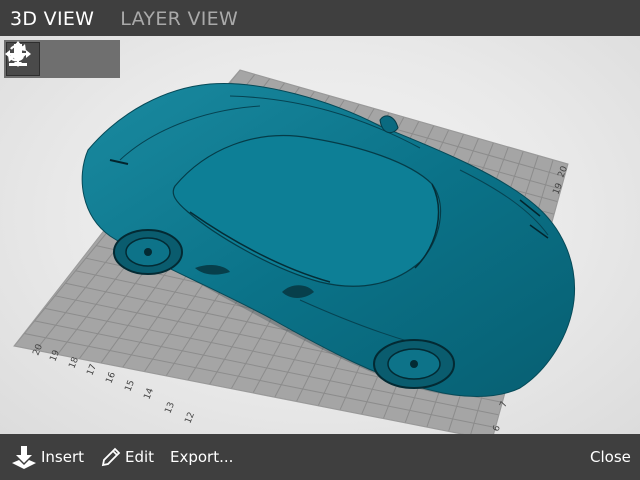 This screenshot has width=640, height=480. What do you see at coordinates (131, 386) in the screenshot?
I see `axis-label: 15` at bounding box center [131, 386].